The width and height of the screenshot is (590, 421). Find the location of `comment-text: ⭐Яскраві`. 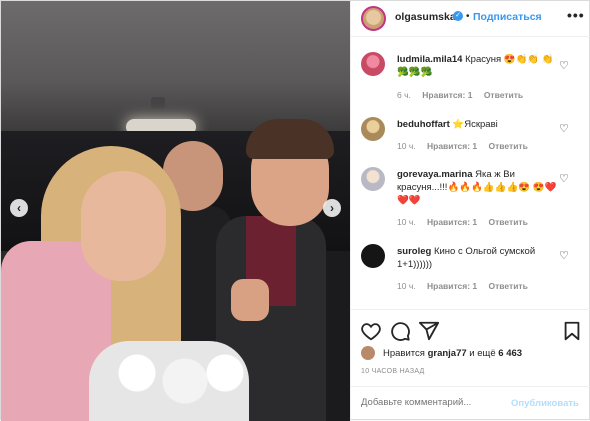

comment-text: ⭐Яскраві is located at coordinates (475, 124).